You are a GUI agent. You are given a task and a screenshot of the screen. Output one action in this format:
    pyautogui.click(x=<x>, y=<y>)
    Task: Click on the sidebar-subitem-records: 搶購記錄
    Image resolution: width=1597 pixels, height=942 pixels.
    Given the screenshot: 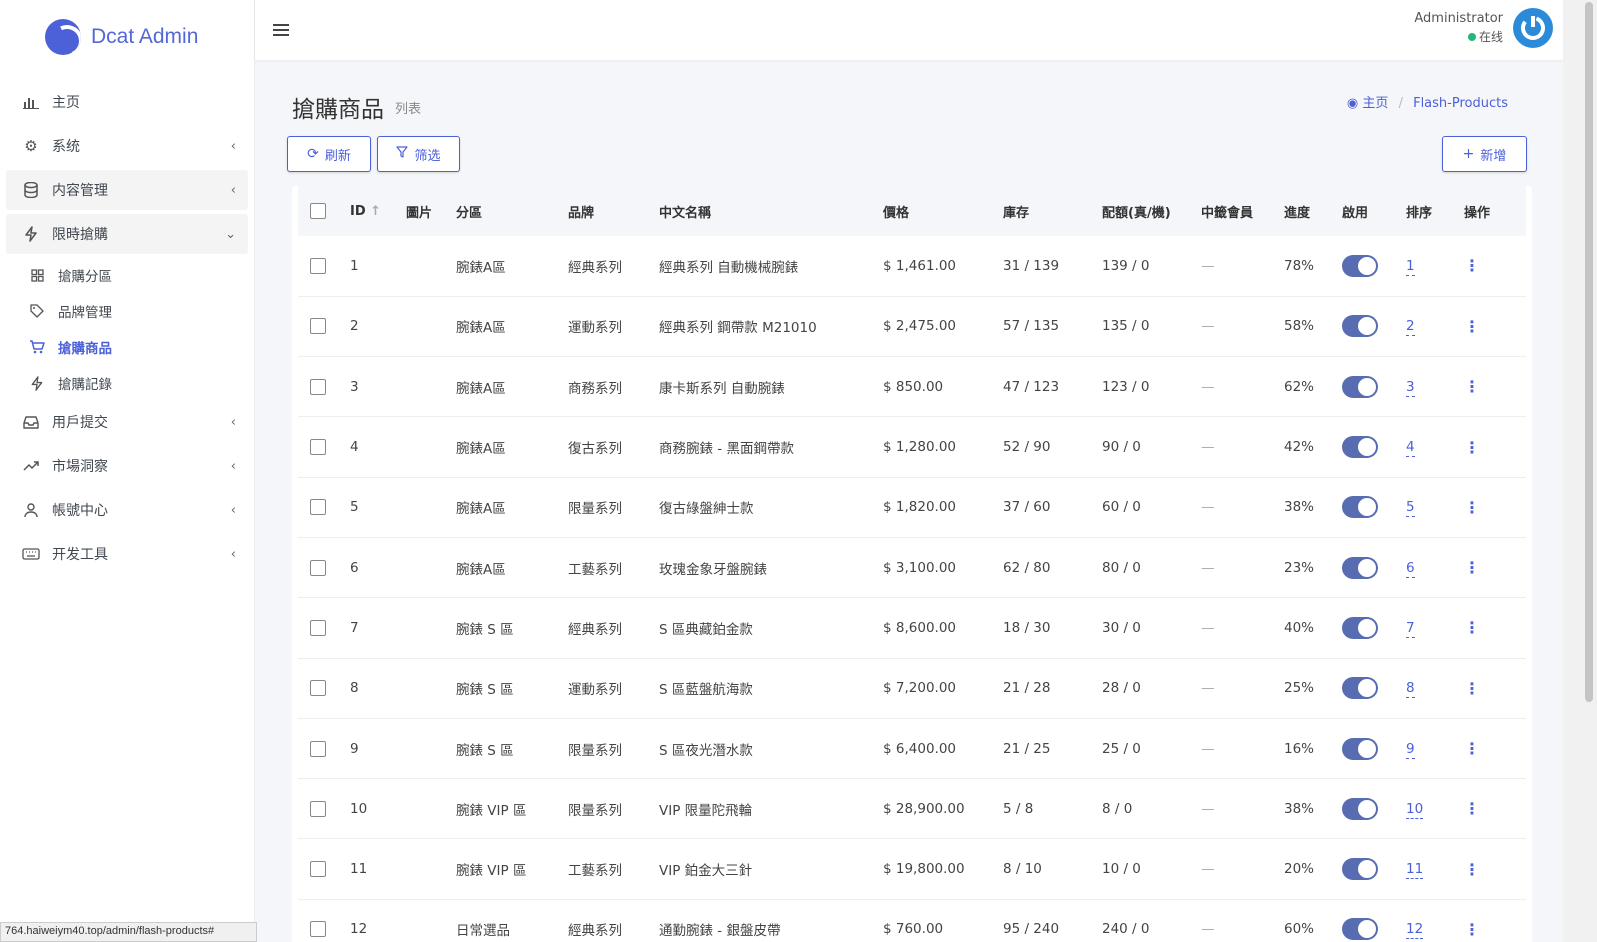 What is the action you would take?
    pyautogui.click(x=127, y=383)
    